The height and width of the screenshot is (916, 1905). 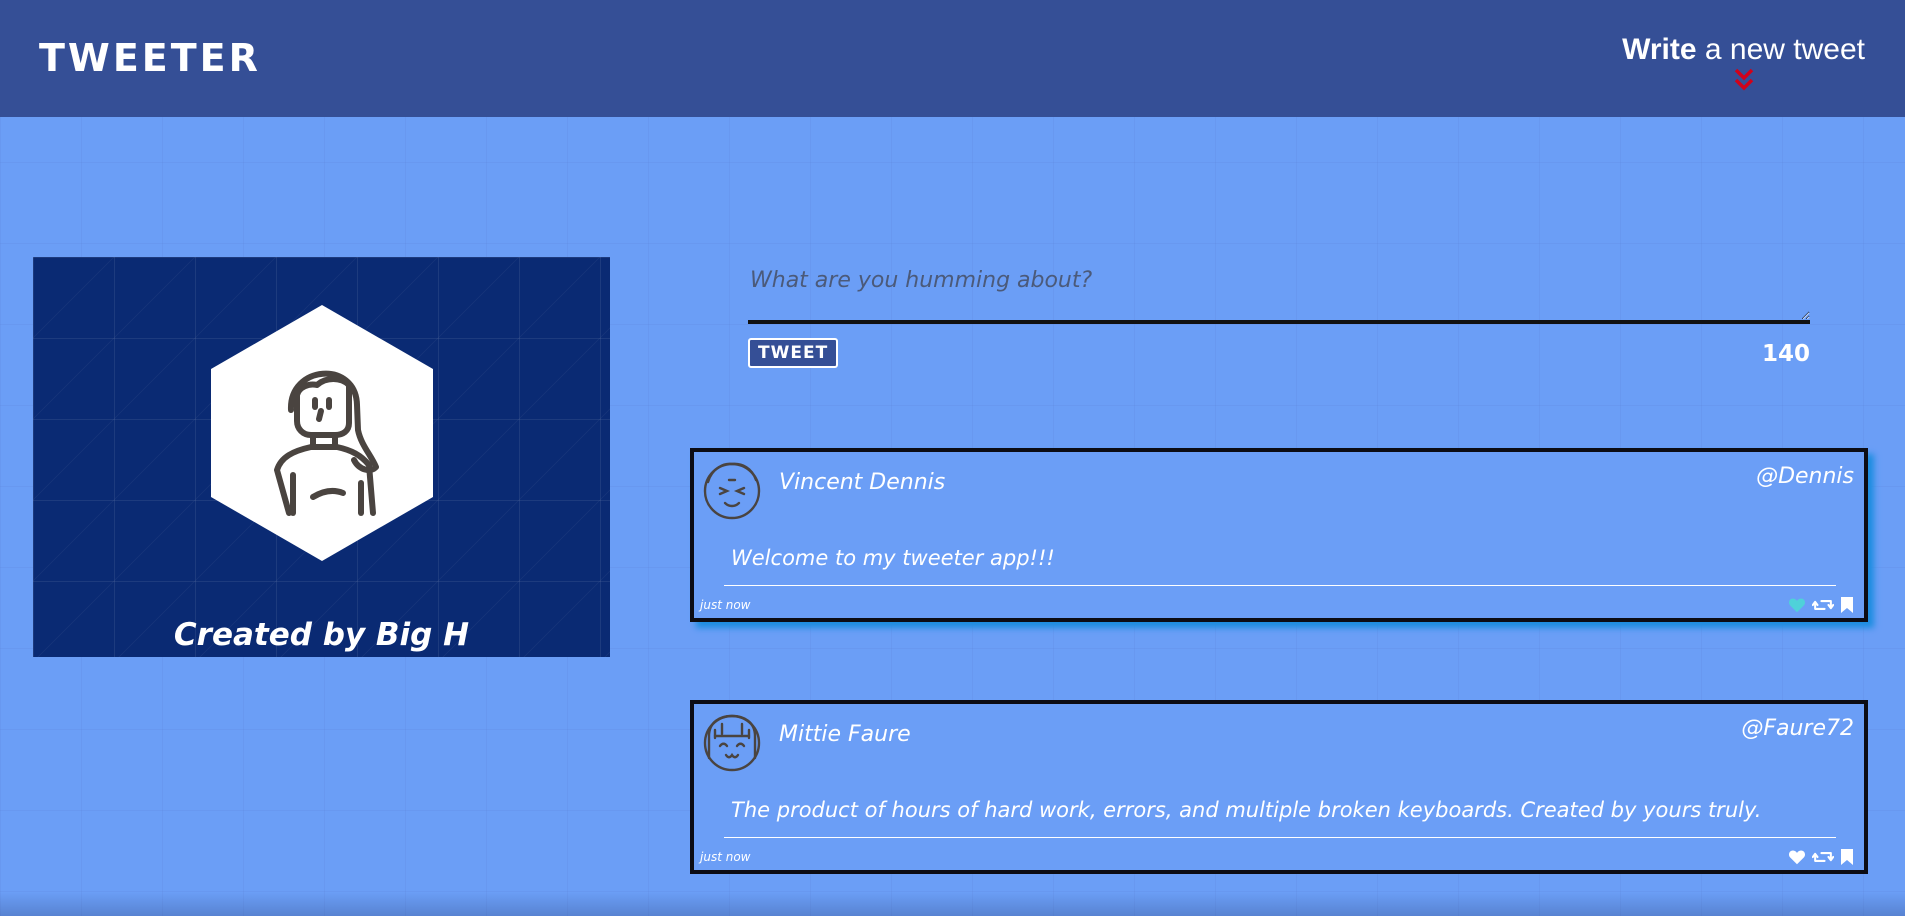 I want to click on tweet-submit-button: TWEET, so click(x=793, y=353).